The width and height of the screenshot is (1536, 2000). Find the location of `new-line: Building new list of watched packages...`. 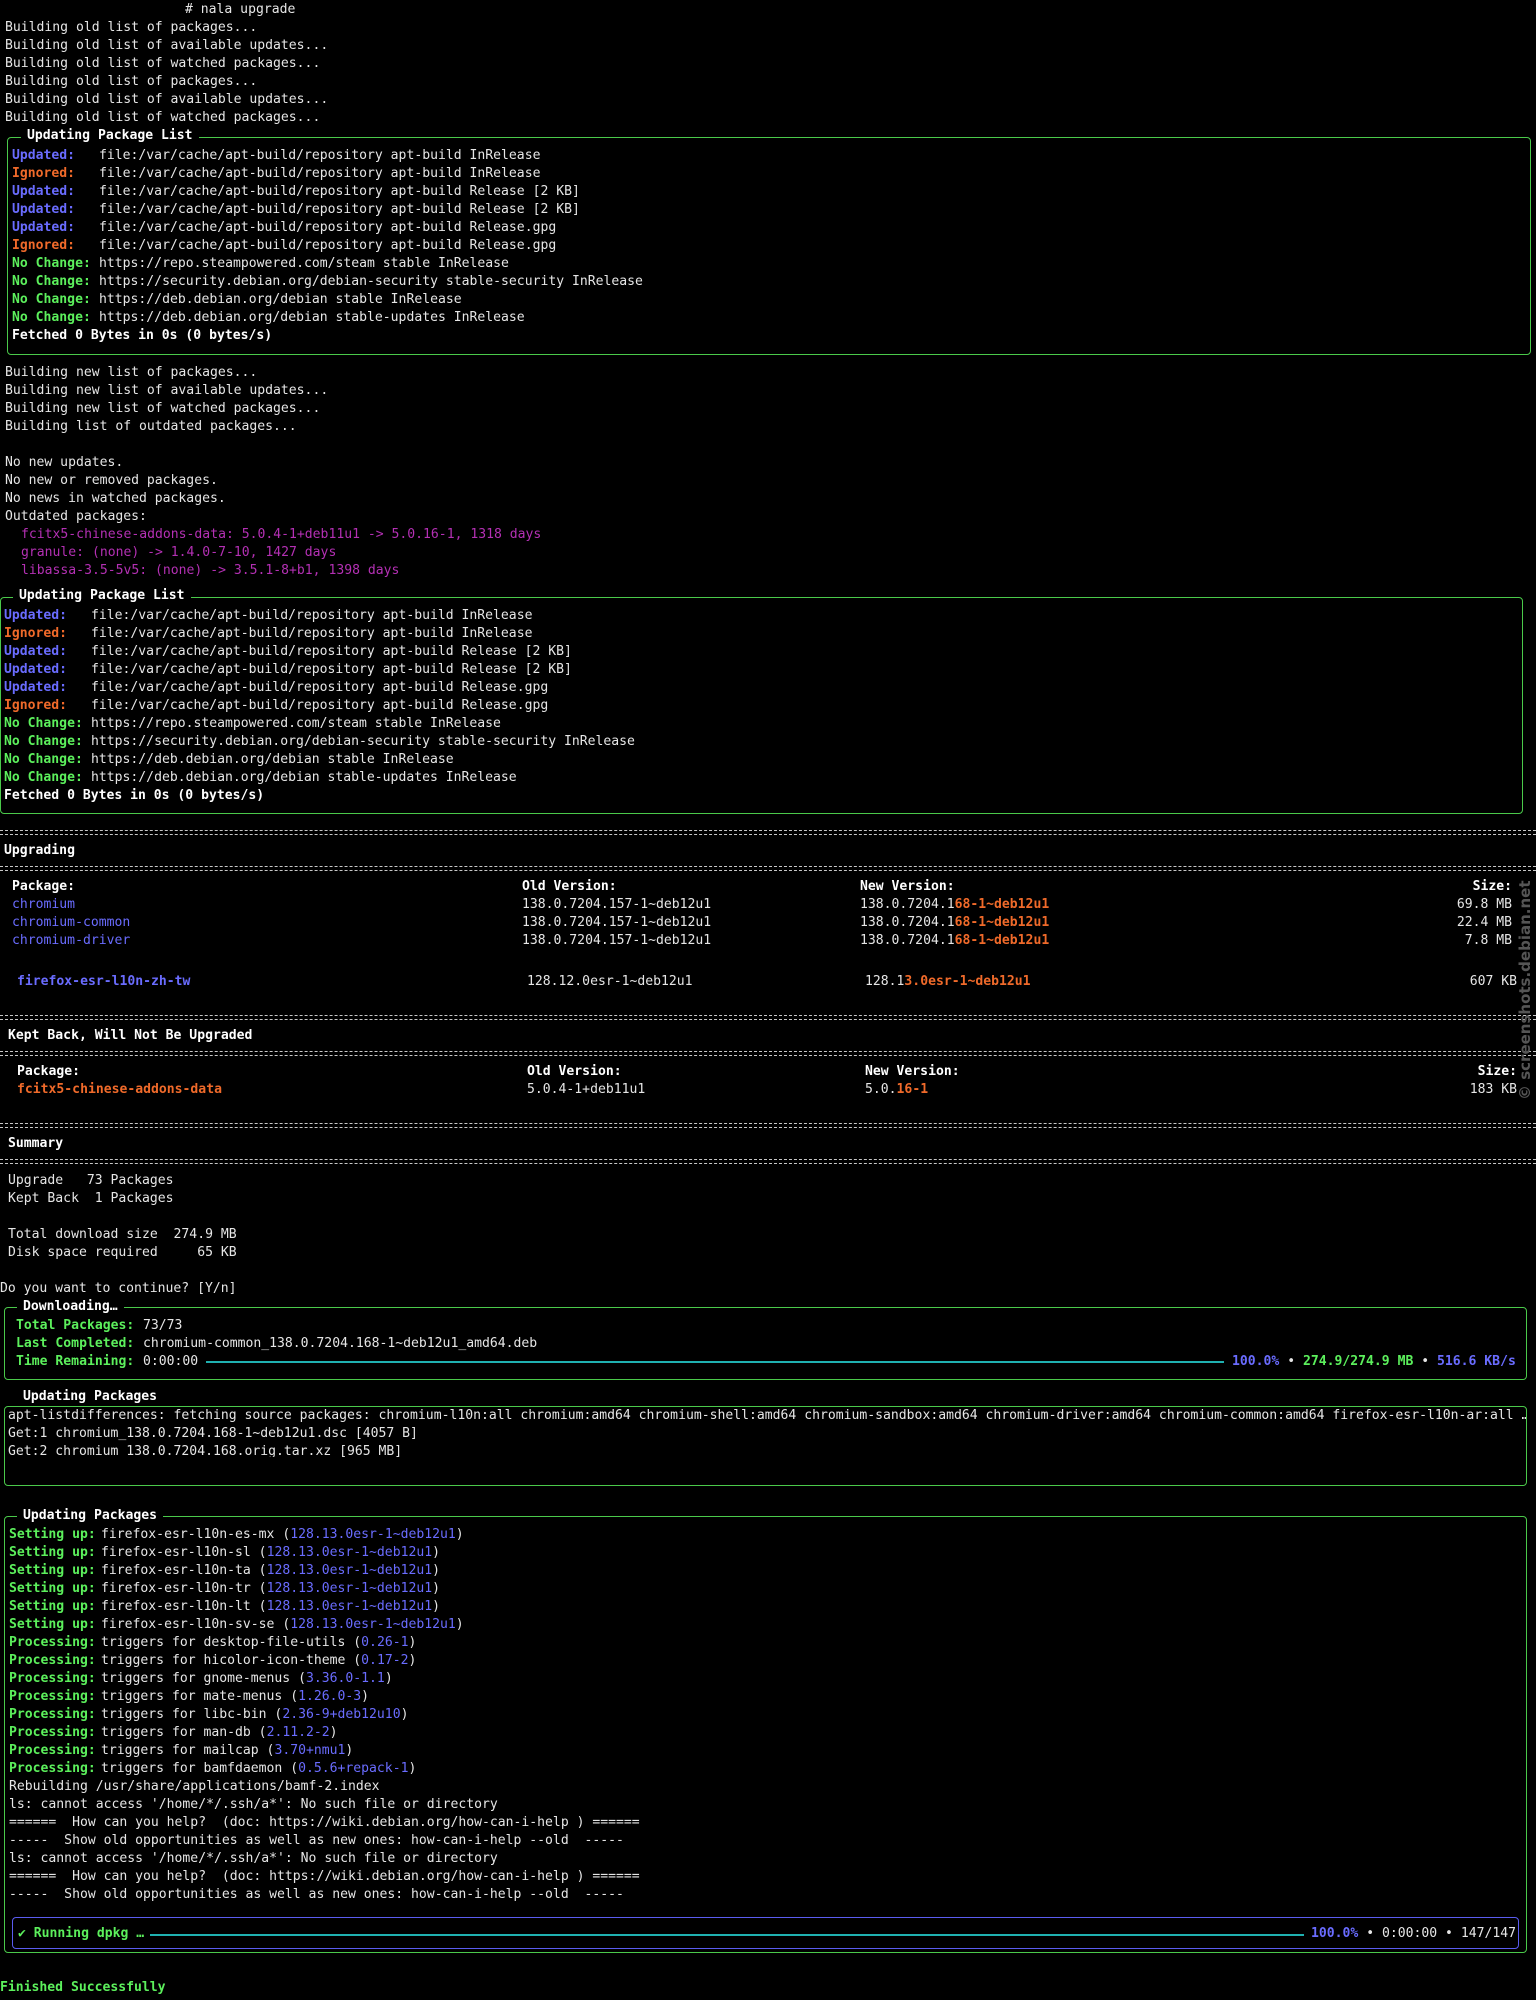

new-line: Building new list of watched packages... is located at coordinates (163, 408).